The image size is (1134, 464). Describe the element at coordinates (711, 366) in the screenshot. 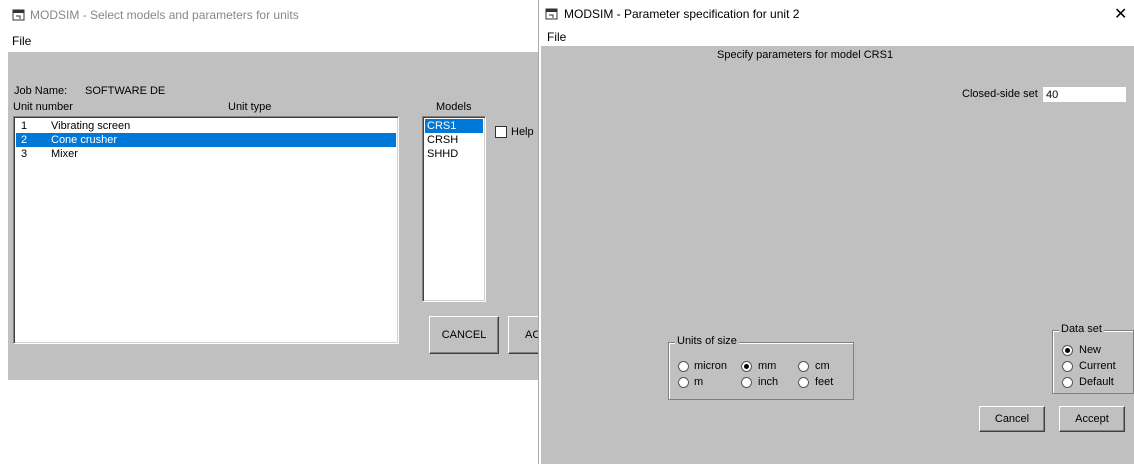

I see `radio-micron-label: micron` at that location.